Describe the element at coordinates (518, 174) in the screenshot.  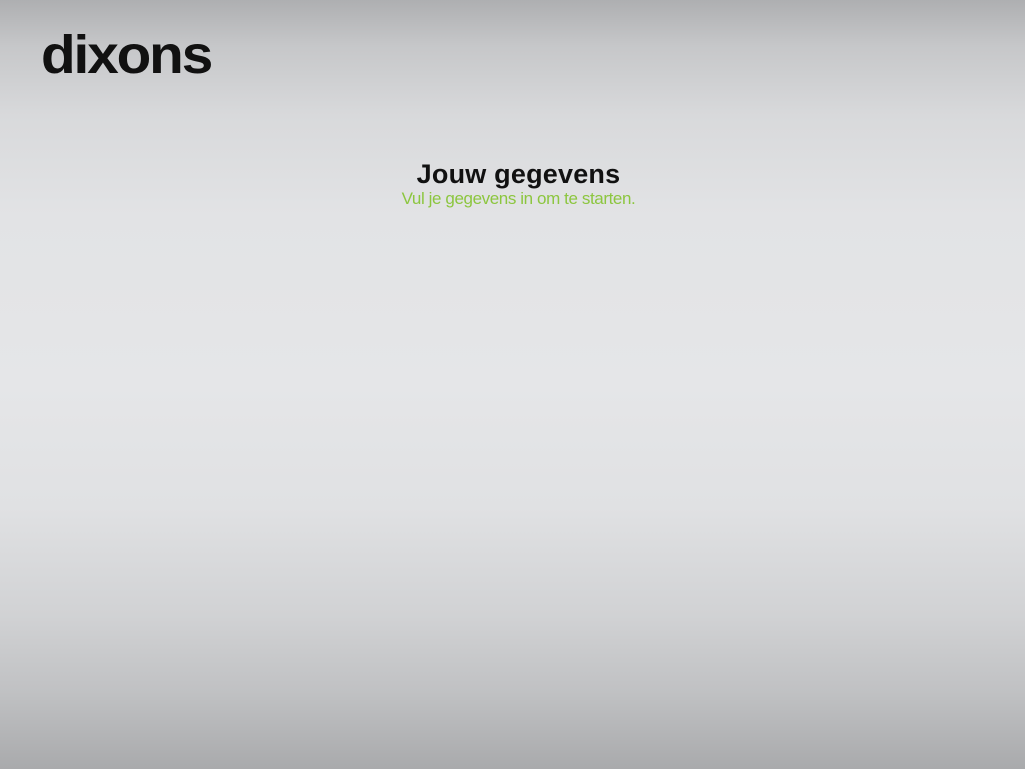
I see `page-title: Jouw gegevens` at that location.